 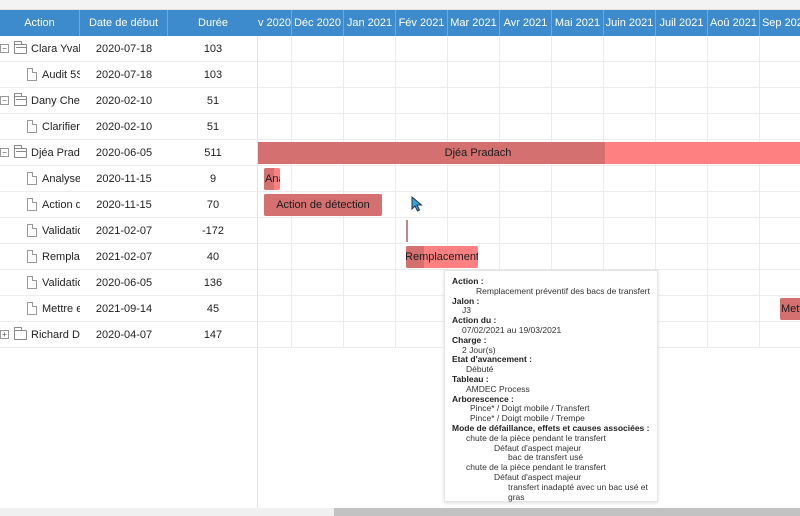 What do you see at coordinates (578, 23) in the screenshot?
I see `month-header: Mai 2021` at bounding box center [578, 23].